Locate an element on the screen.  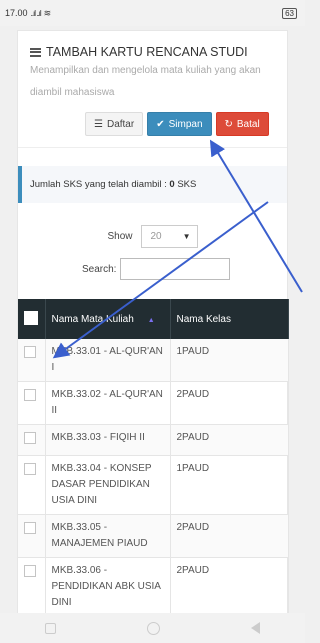
table-controls: Show 20 ▼ Search: is located at coordinates (152, 252).